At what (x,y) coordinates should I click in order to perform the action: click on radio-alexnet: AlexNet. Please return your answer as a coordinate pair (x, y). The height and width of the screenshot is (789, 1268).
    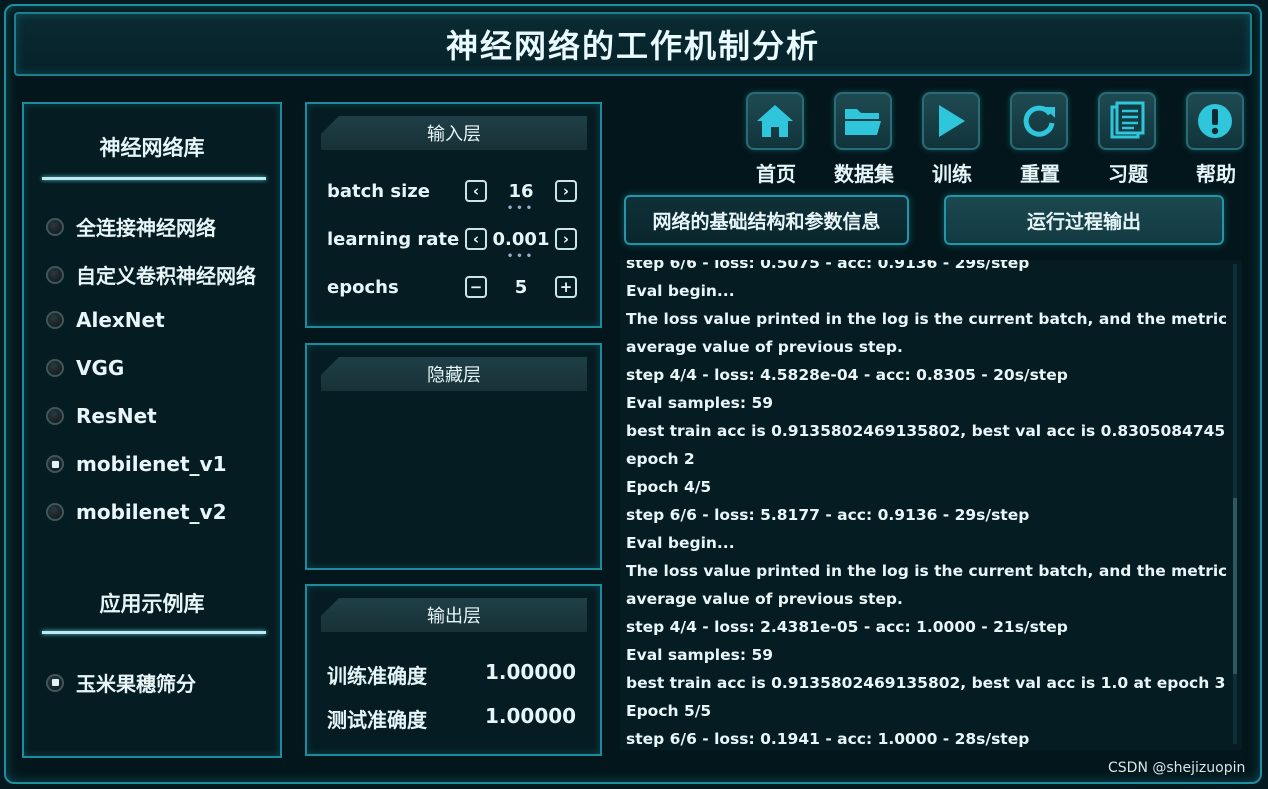
    Looking at the image, I should click on (105, 320).